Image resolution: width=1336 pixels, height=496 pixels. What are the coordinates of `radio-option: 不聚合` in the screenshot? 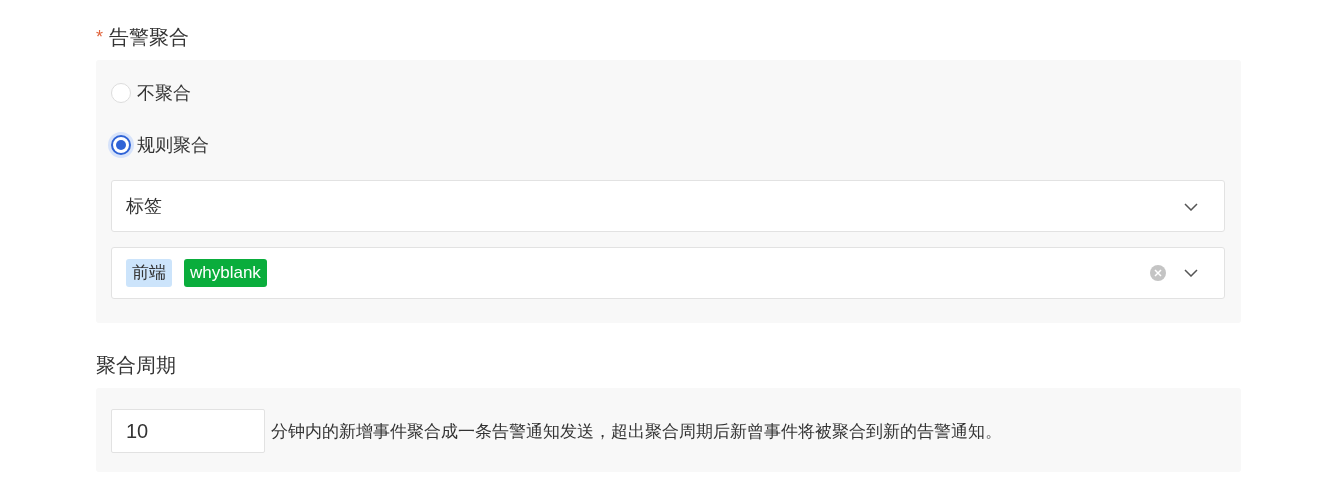 It's located at (151, 93).